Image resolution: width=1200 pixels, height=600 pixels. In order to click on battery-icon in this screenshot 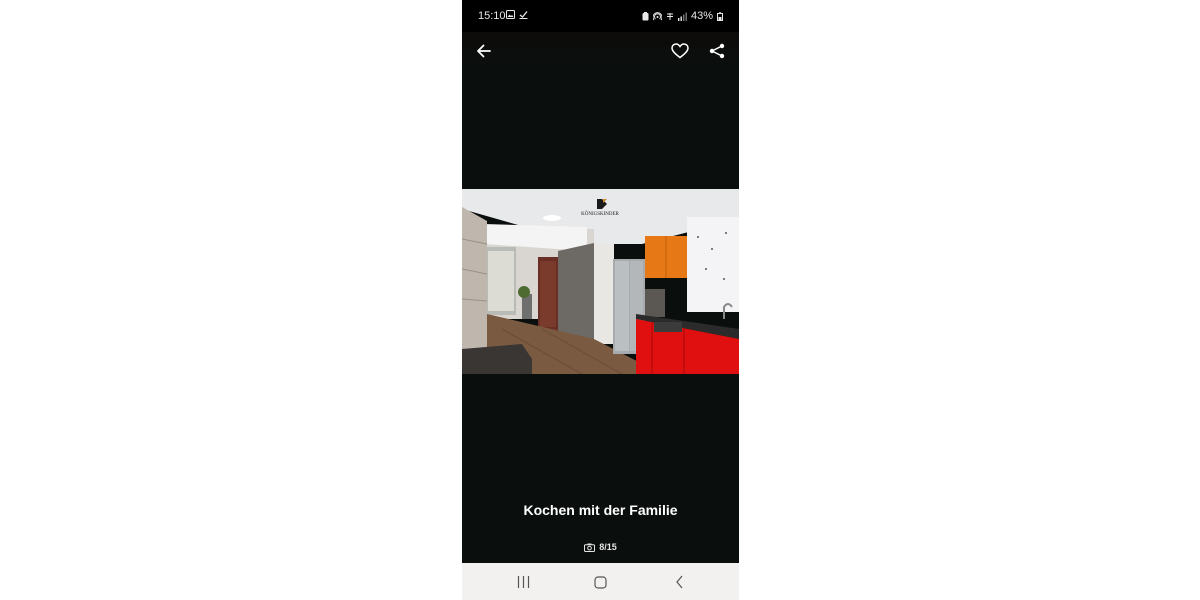, I will do `click(720, 16)`.